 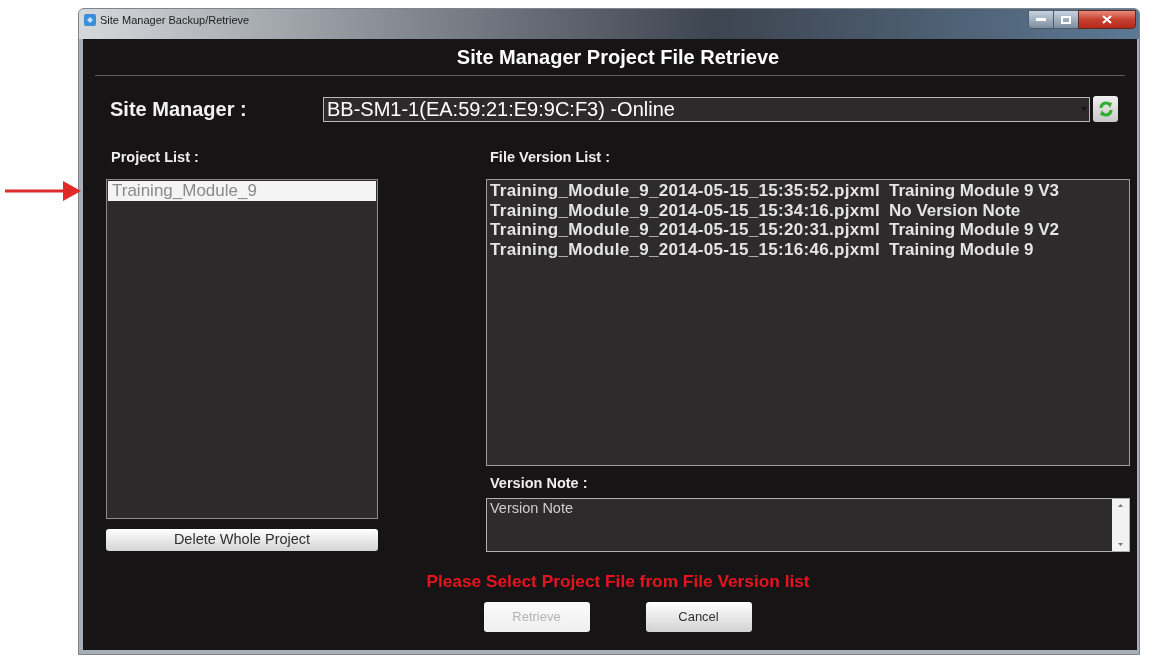 I want to click on app-icon, so click(x=90, y=20).